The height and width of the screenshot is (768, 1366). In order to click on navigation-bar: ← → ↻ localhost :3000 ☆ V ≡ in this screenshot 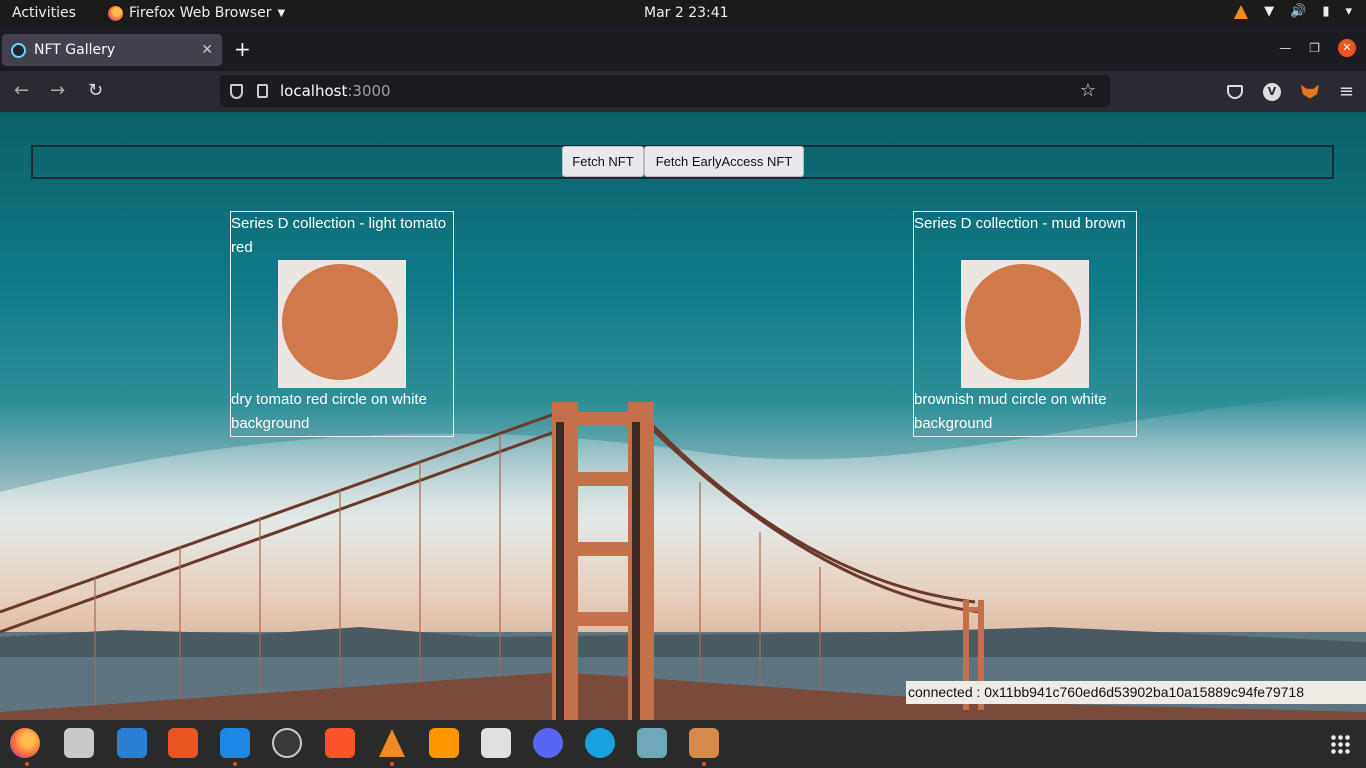, I will do `click(683, 91)`.